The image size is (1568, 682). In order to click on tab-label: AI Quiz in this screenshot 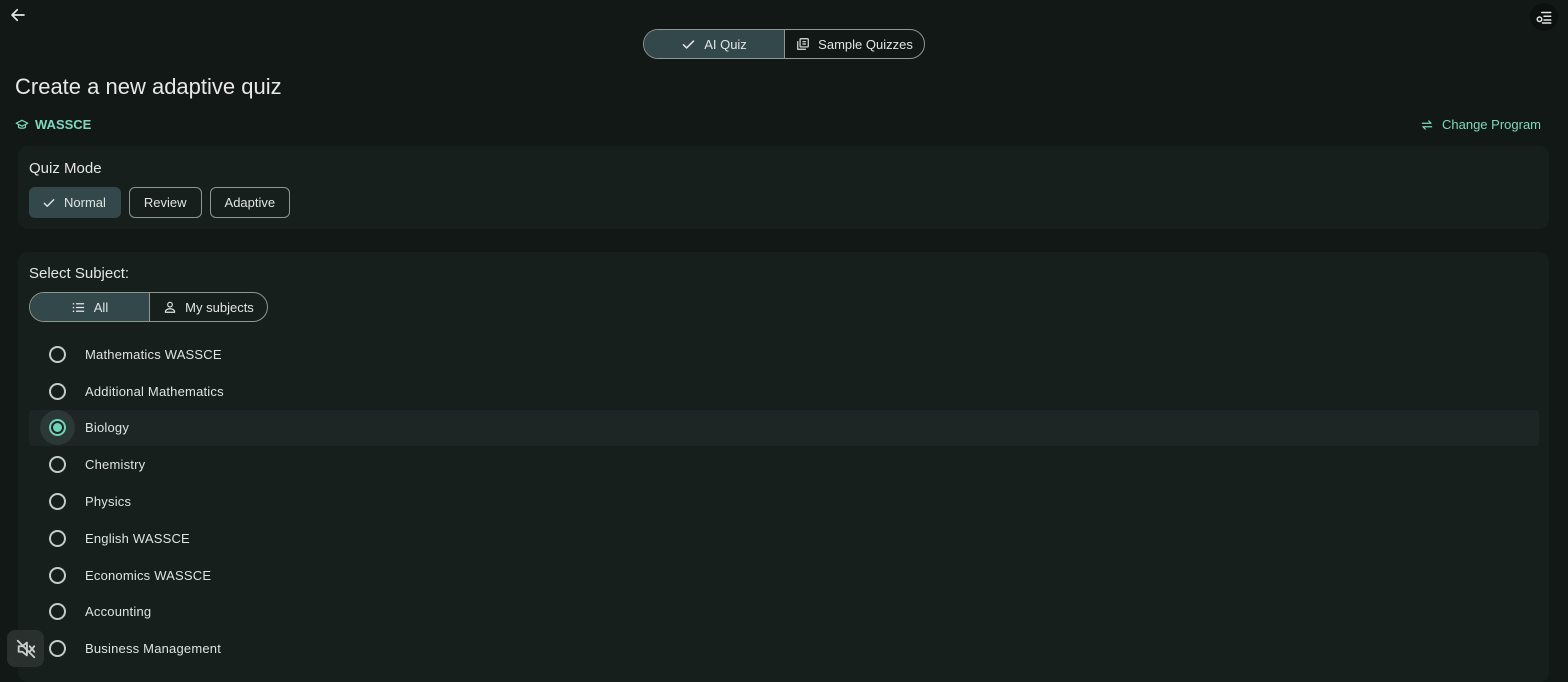, I will do `click(725, 44)`.